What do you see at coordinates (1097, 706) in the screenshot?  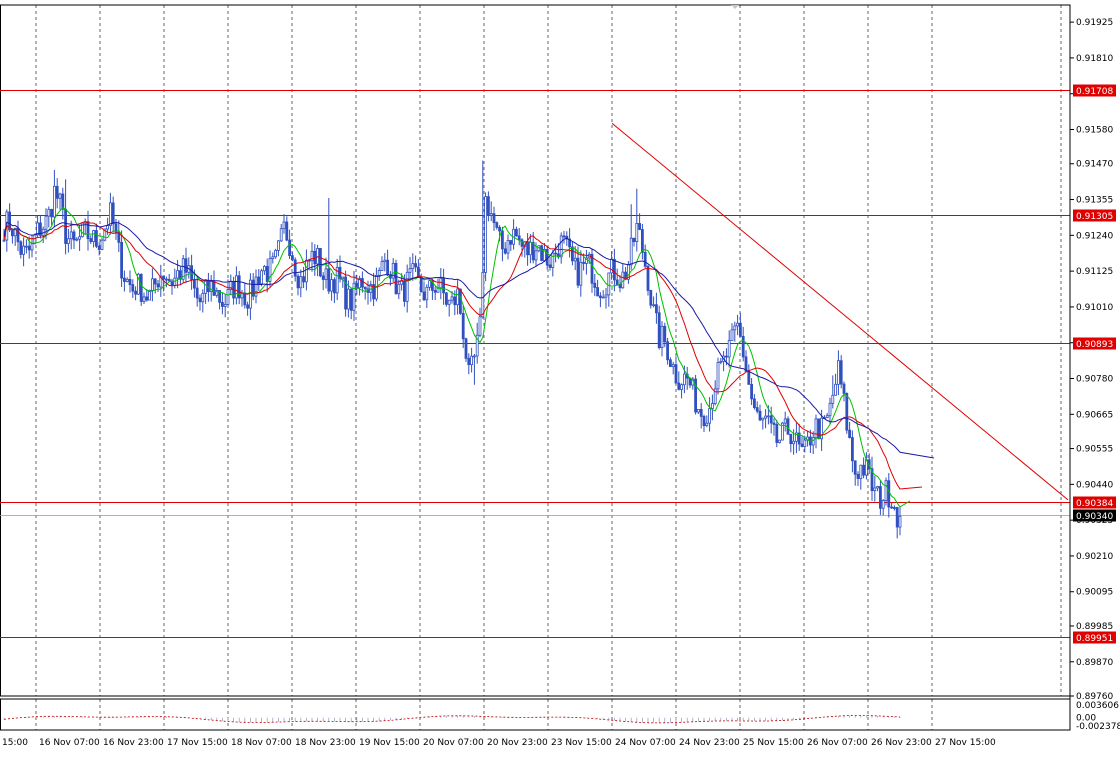 I see `oscillator-y-tick-label: 0.003606` at bounding box center [1097, 706].